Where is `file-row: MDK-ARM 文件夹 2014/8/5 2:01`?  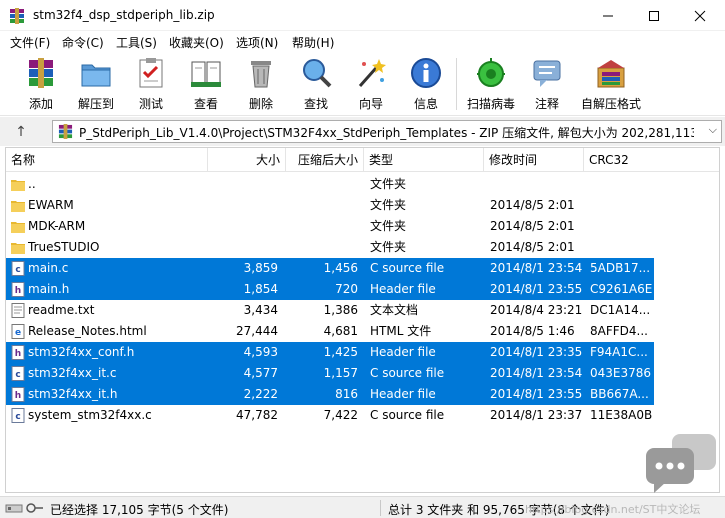 file-row: MDK-ARM 文件夹 2014/8/5 2:01 is located at coordinates (330, 226).